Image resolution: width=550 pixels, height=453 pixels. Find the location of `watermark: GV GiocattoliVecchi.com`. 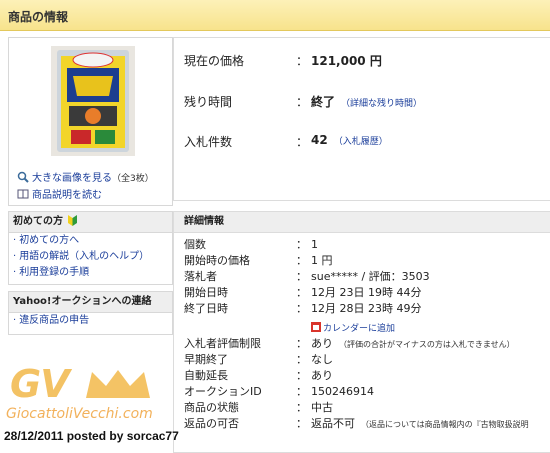

watermark: GV GiocattoliVecchi.com is located at coordinates (86, 393).